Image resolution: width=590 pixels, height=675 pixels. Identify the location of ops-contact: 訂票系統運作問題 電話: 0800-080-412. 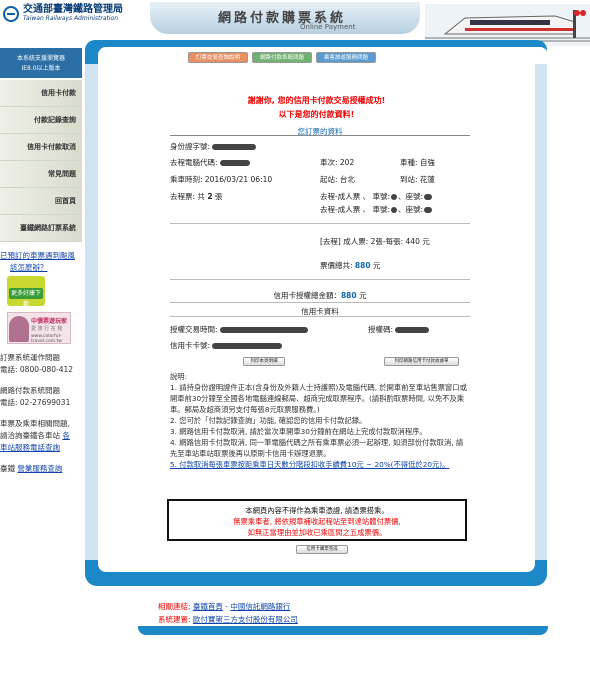
(36, 364).